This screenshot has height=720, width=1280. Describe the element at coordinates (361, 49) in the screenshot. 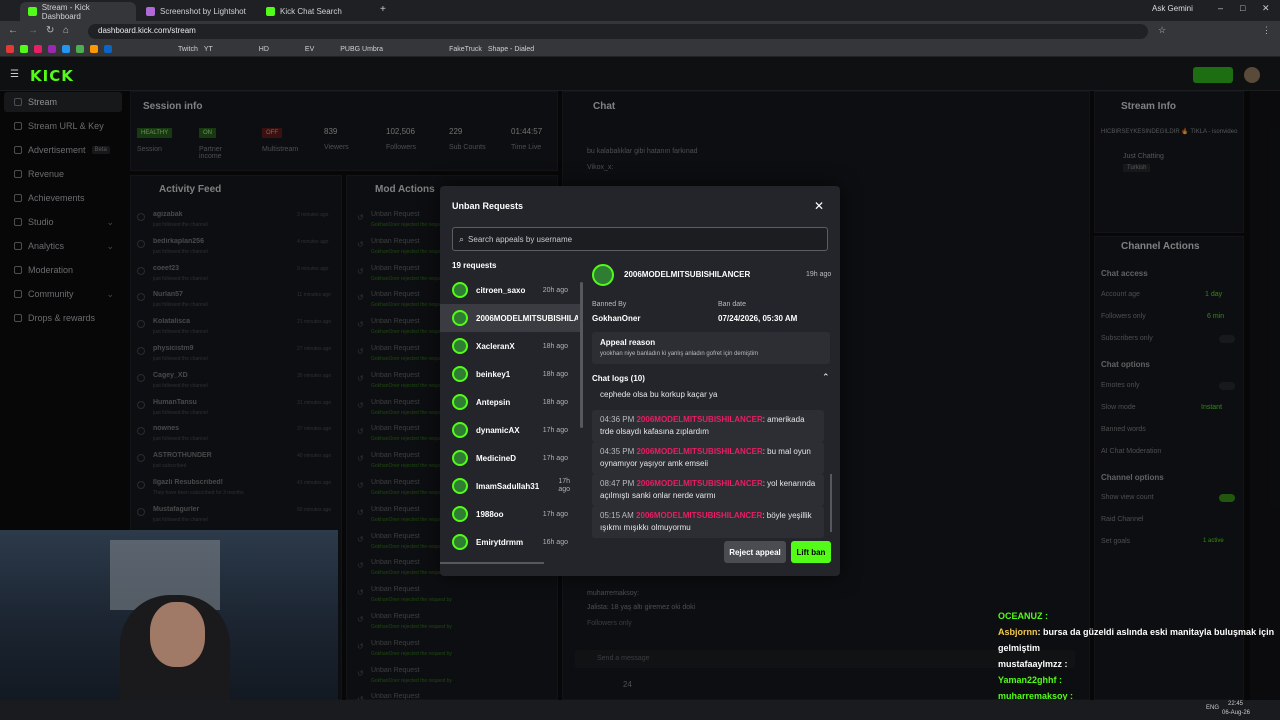

I see `bookmark-pubg: PUBG Umbra` at that location.